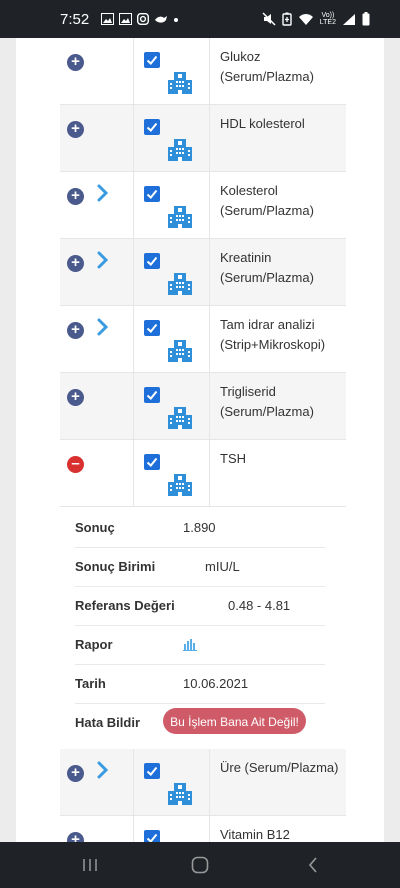 Image resolution: width=400 pixels, height=888 pixels. What do you see at coordinates (190, 644) in the screenshot?
I see `bar-chart-icon` at bounding box center [190, 644].